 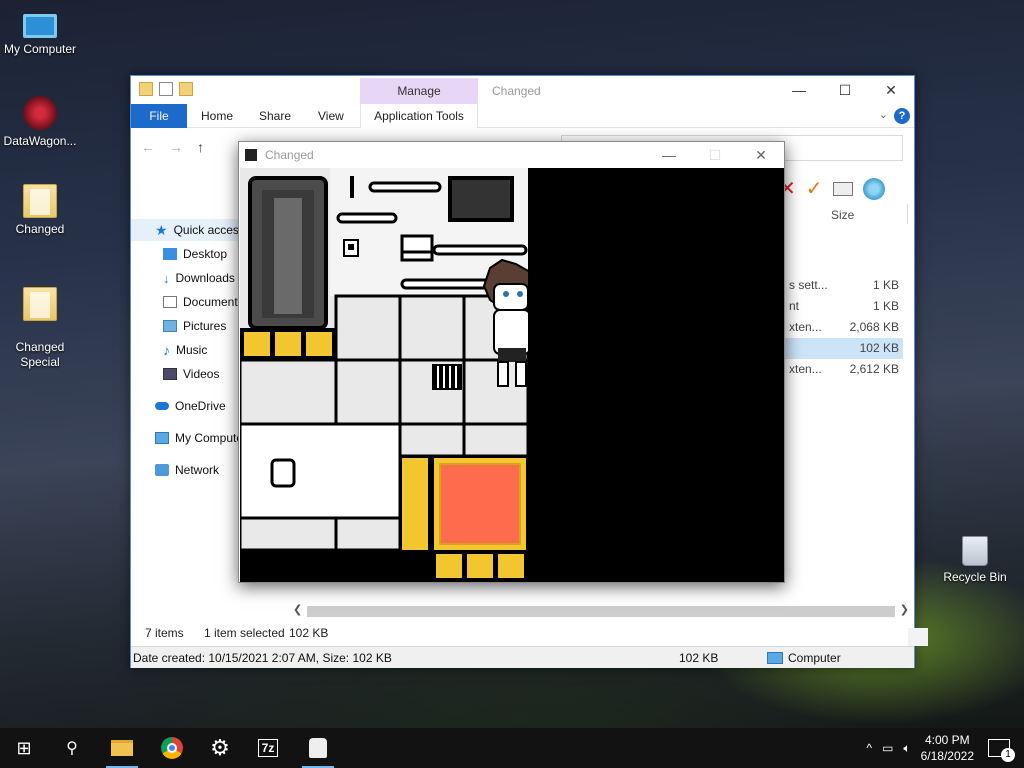 I want to click on taskbar-7zip: 7z, so click(x=268, y=748).